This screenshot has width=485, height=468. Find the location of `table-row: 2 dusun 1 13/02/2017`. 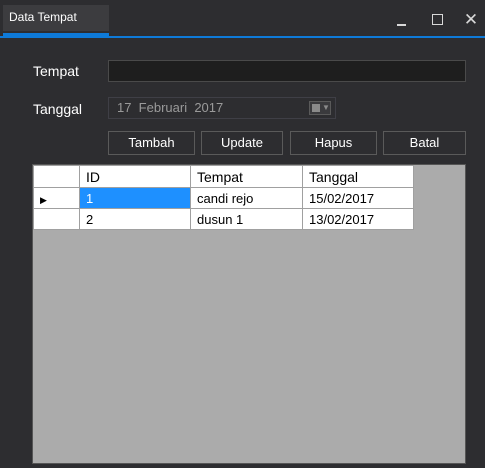

table-row: 2 dusun 1 13/02/2017 is located at coordinates (223, 219).